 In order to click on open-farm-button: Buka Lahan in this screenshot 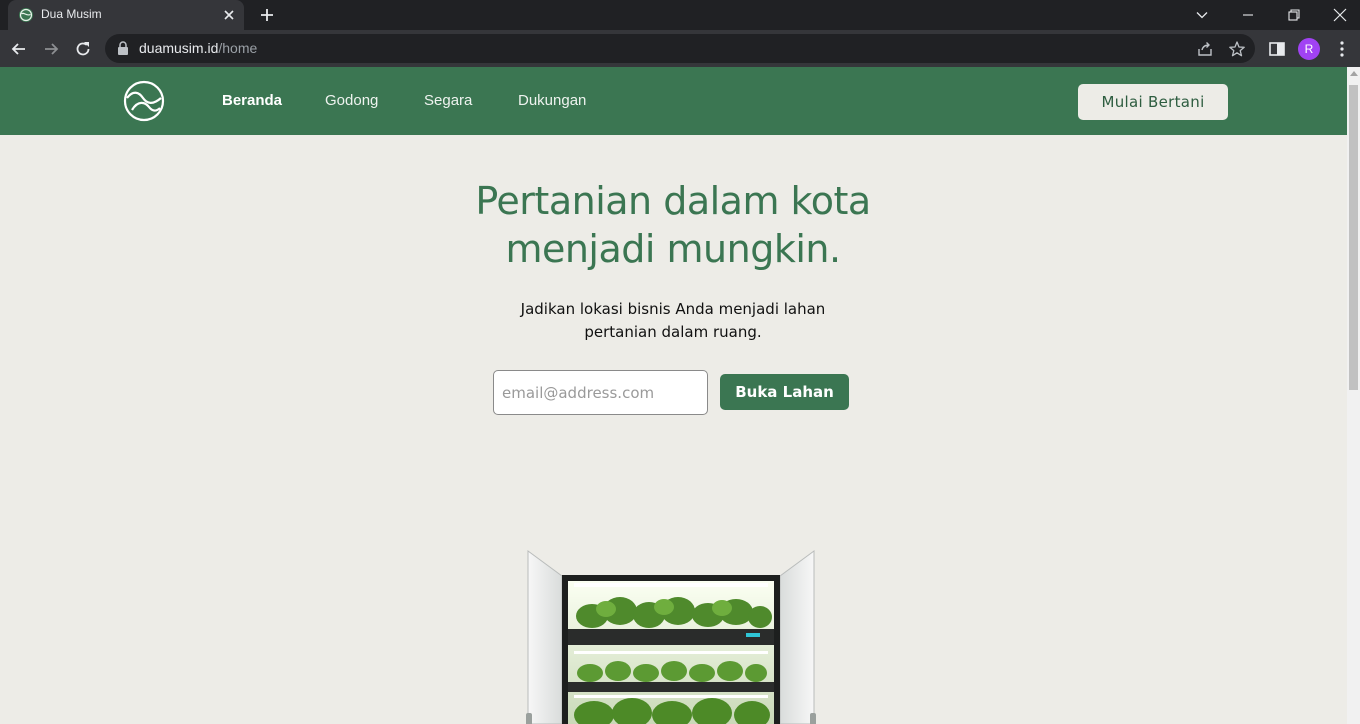, I will do `click(784, 392)`.